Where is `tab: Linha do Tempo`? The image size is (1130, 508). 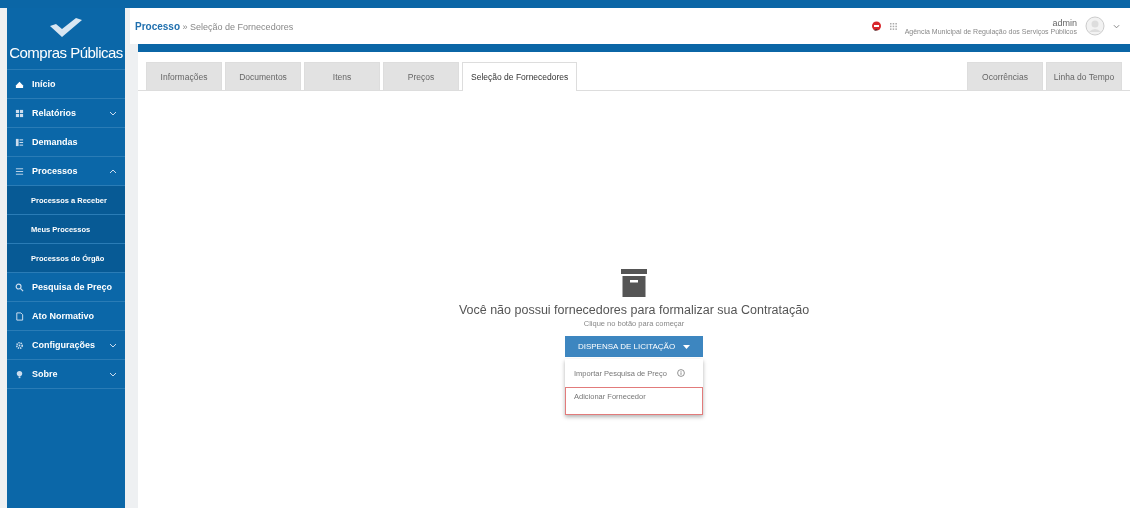 tab: Linha do Tempo is located at coordinates (1084, 76).